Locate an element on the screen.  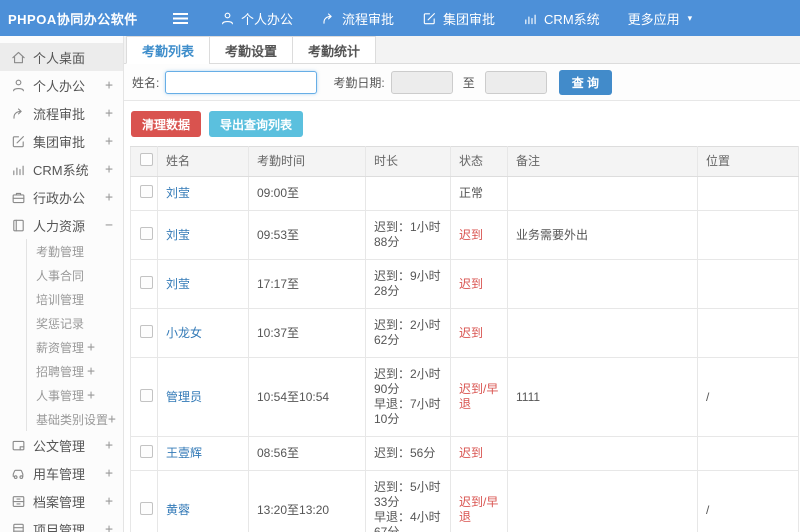
attendance-time-cell: 09:00至 is located at coordinates (307, 193).